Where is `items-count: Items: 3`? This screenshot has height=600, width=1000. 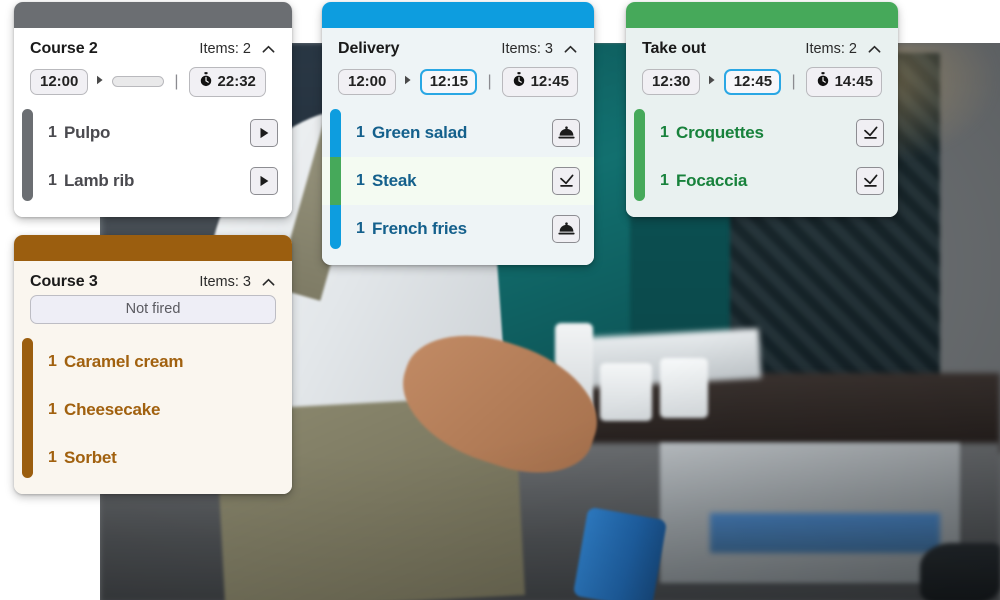 items-count: Items: 3 is located at coordinates (225, 282).